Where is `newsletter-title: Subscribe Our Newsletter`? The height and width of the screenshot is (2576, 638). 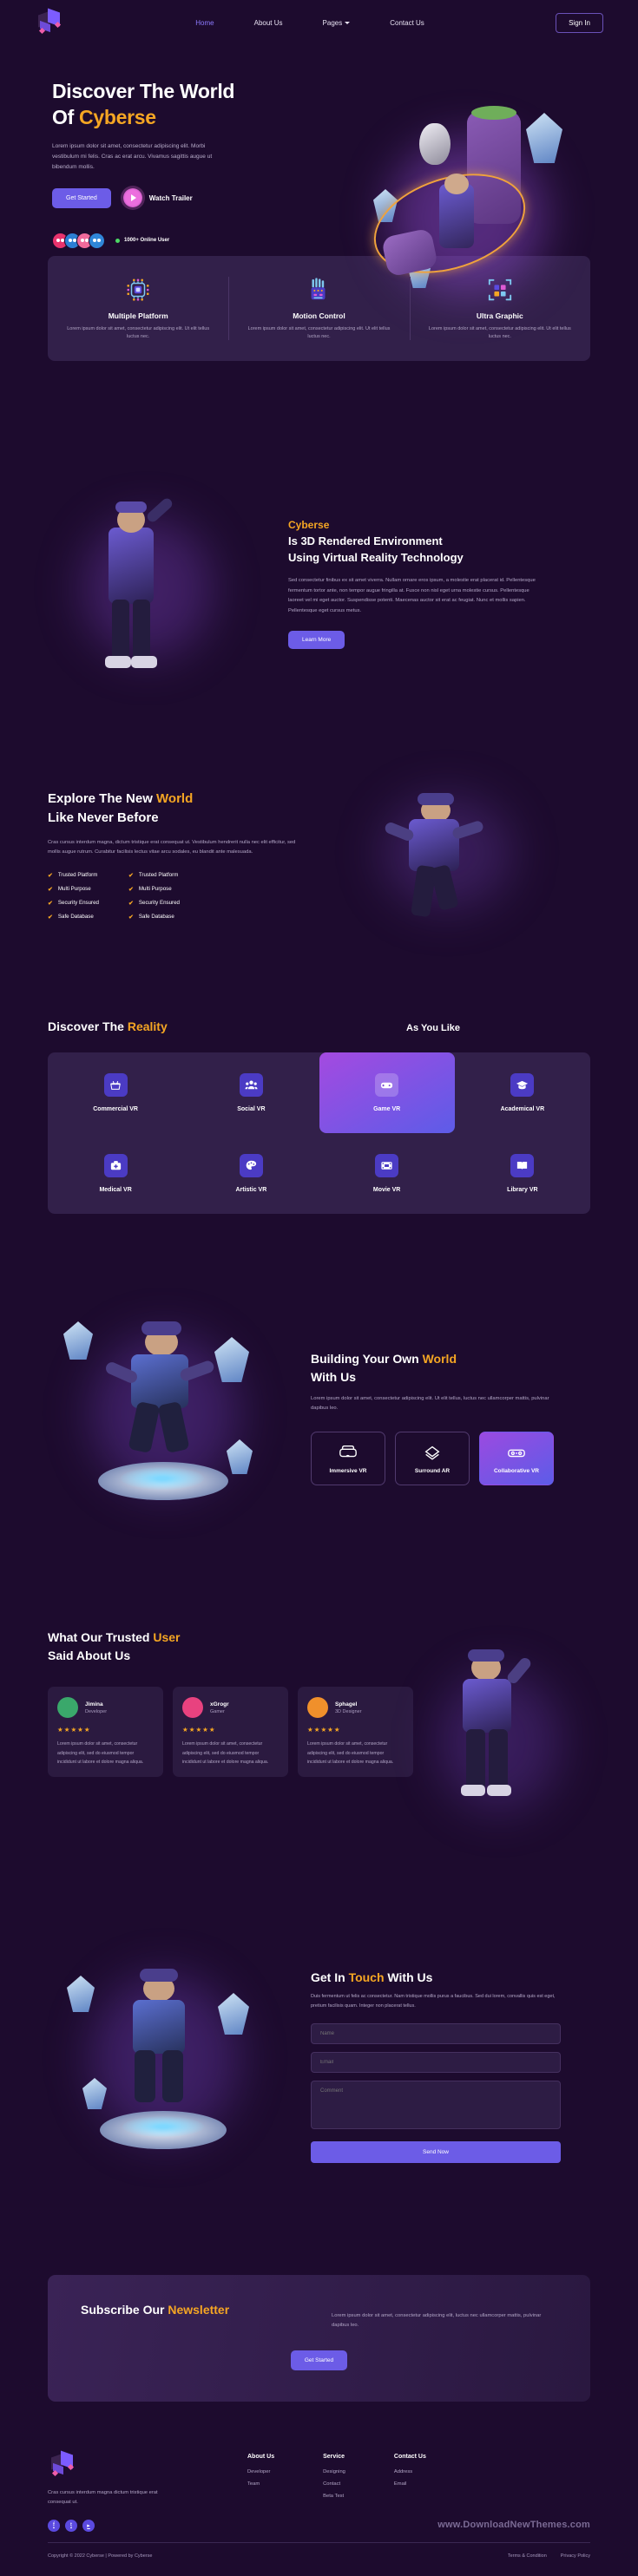
newsletter-title: Subscribe Our Newsletter is located at coordinates (155, 2310).